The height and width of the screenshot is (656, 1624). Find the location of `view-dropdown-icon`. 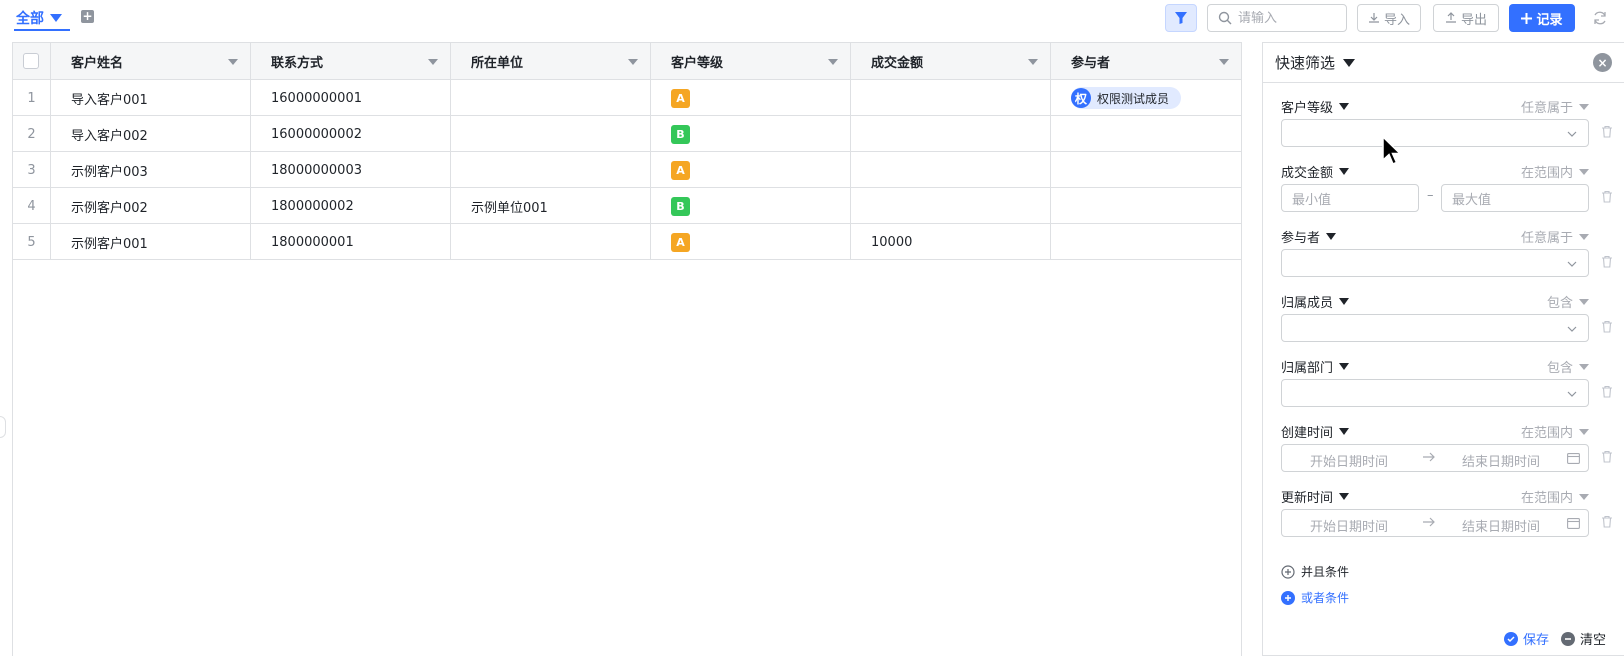

view-dropdown-icon is located at coordinates (56, 18).